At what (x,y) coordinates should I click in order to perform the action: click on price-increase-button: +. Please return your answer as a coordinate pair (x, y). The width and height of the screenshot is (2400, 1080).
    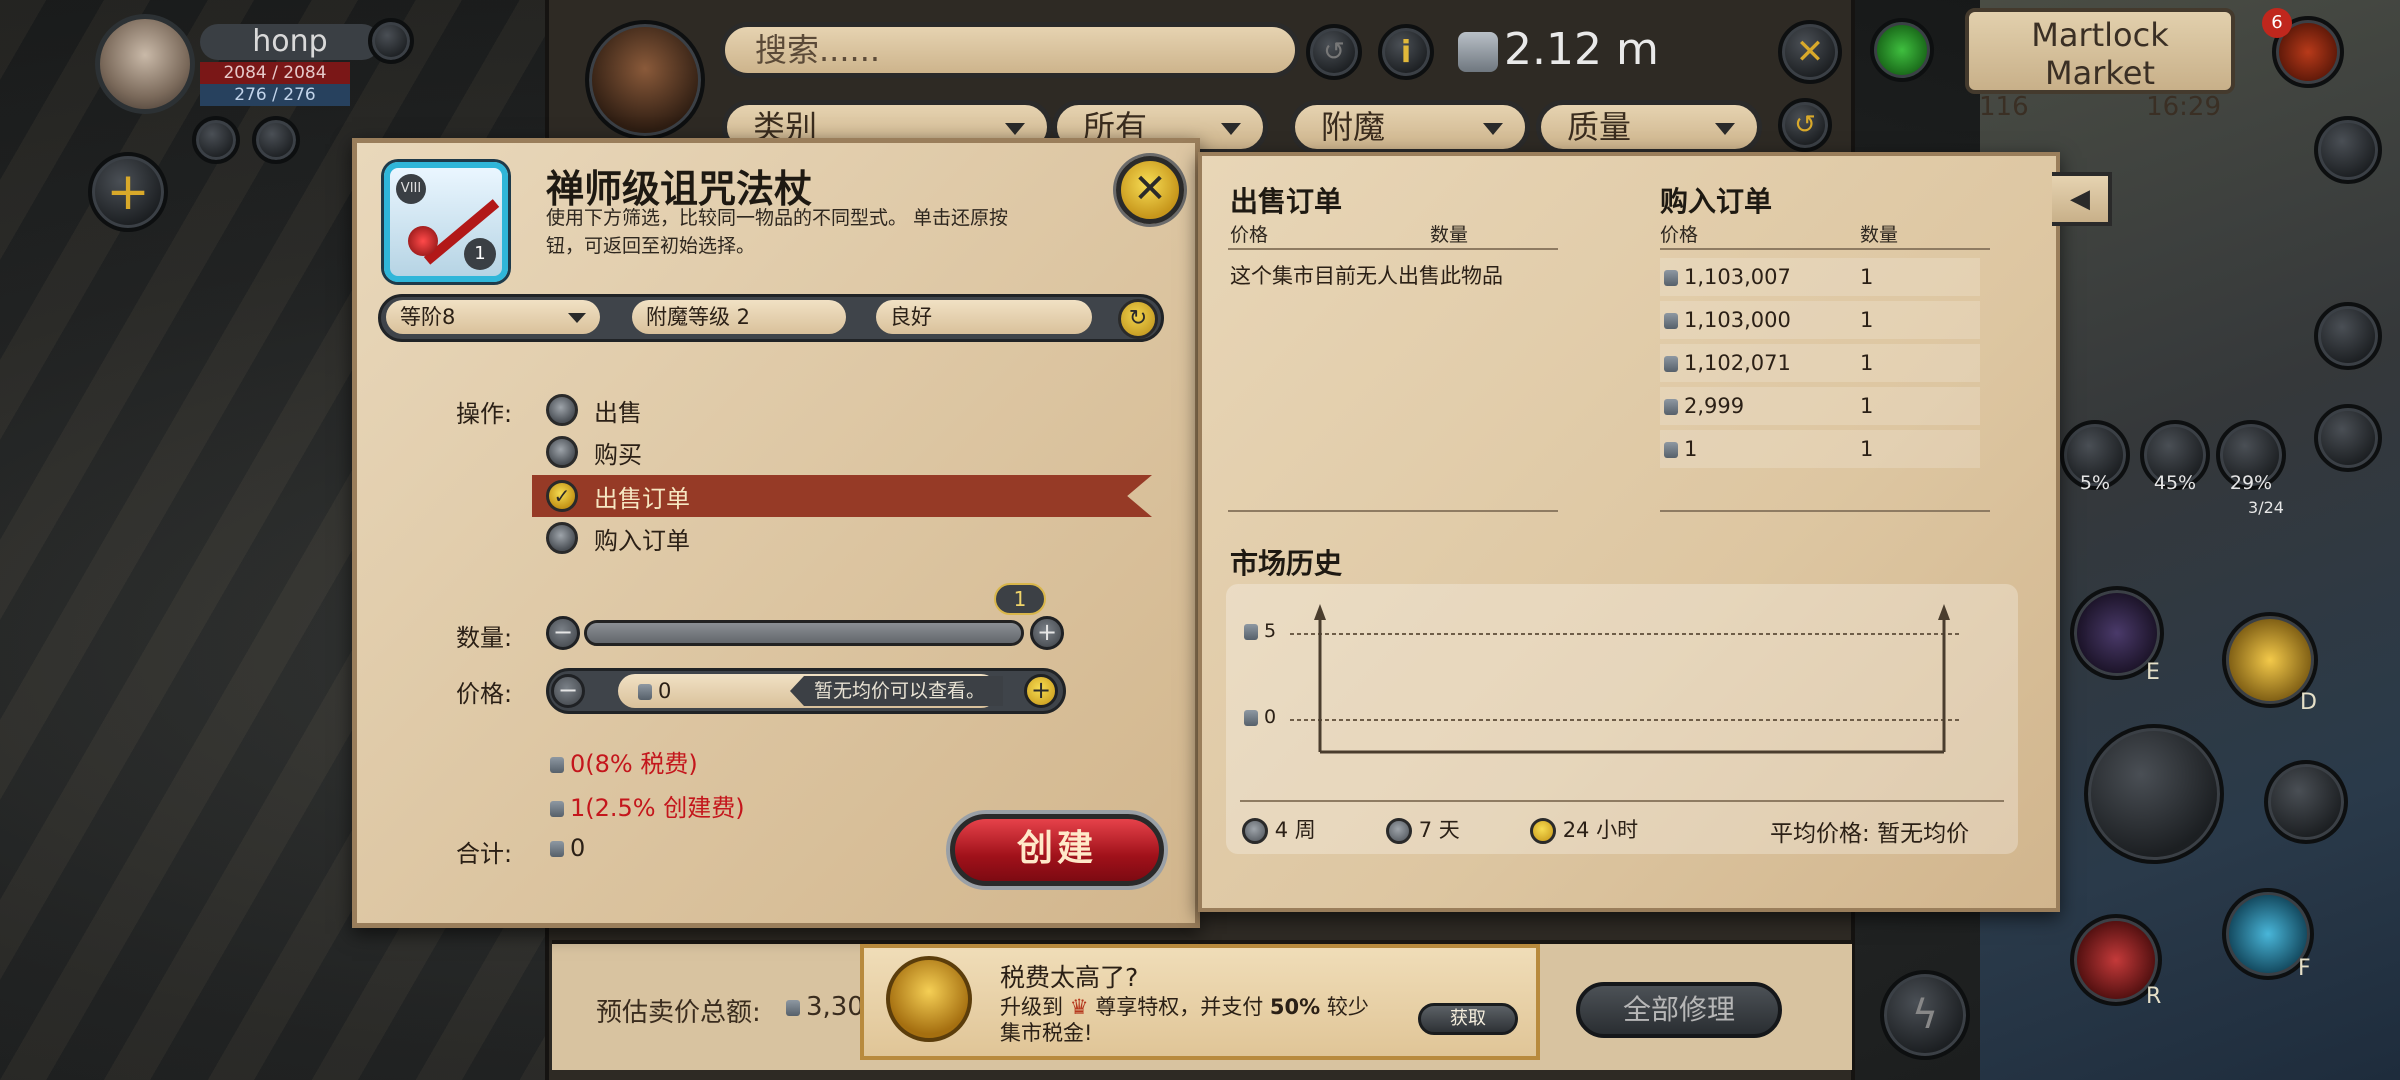
    Looking at the image, I should click on (1041, 691).